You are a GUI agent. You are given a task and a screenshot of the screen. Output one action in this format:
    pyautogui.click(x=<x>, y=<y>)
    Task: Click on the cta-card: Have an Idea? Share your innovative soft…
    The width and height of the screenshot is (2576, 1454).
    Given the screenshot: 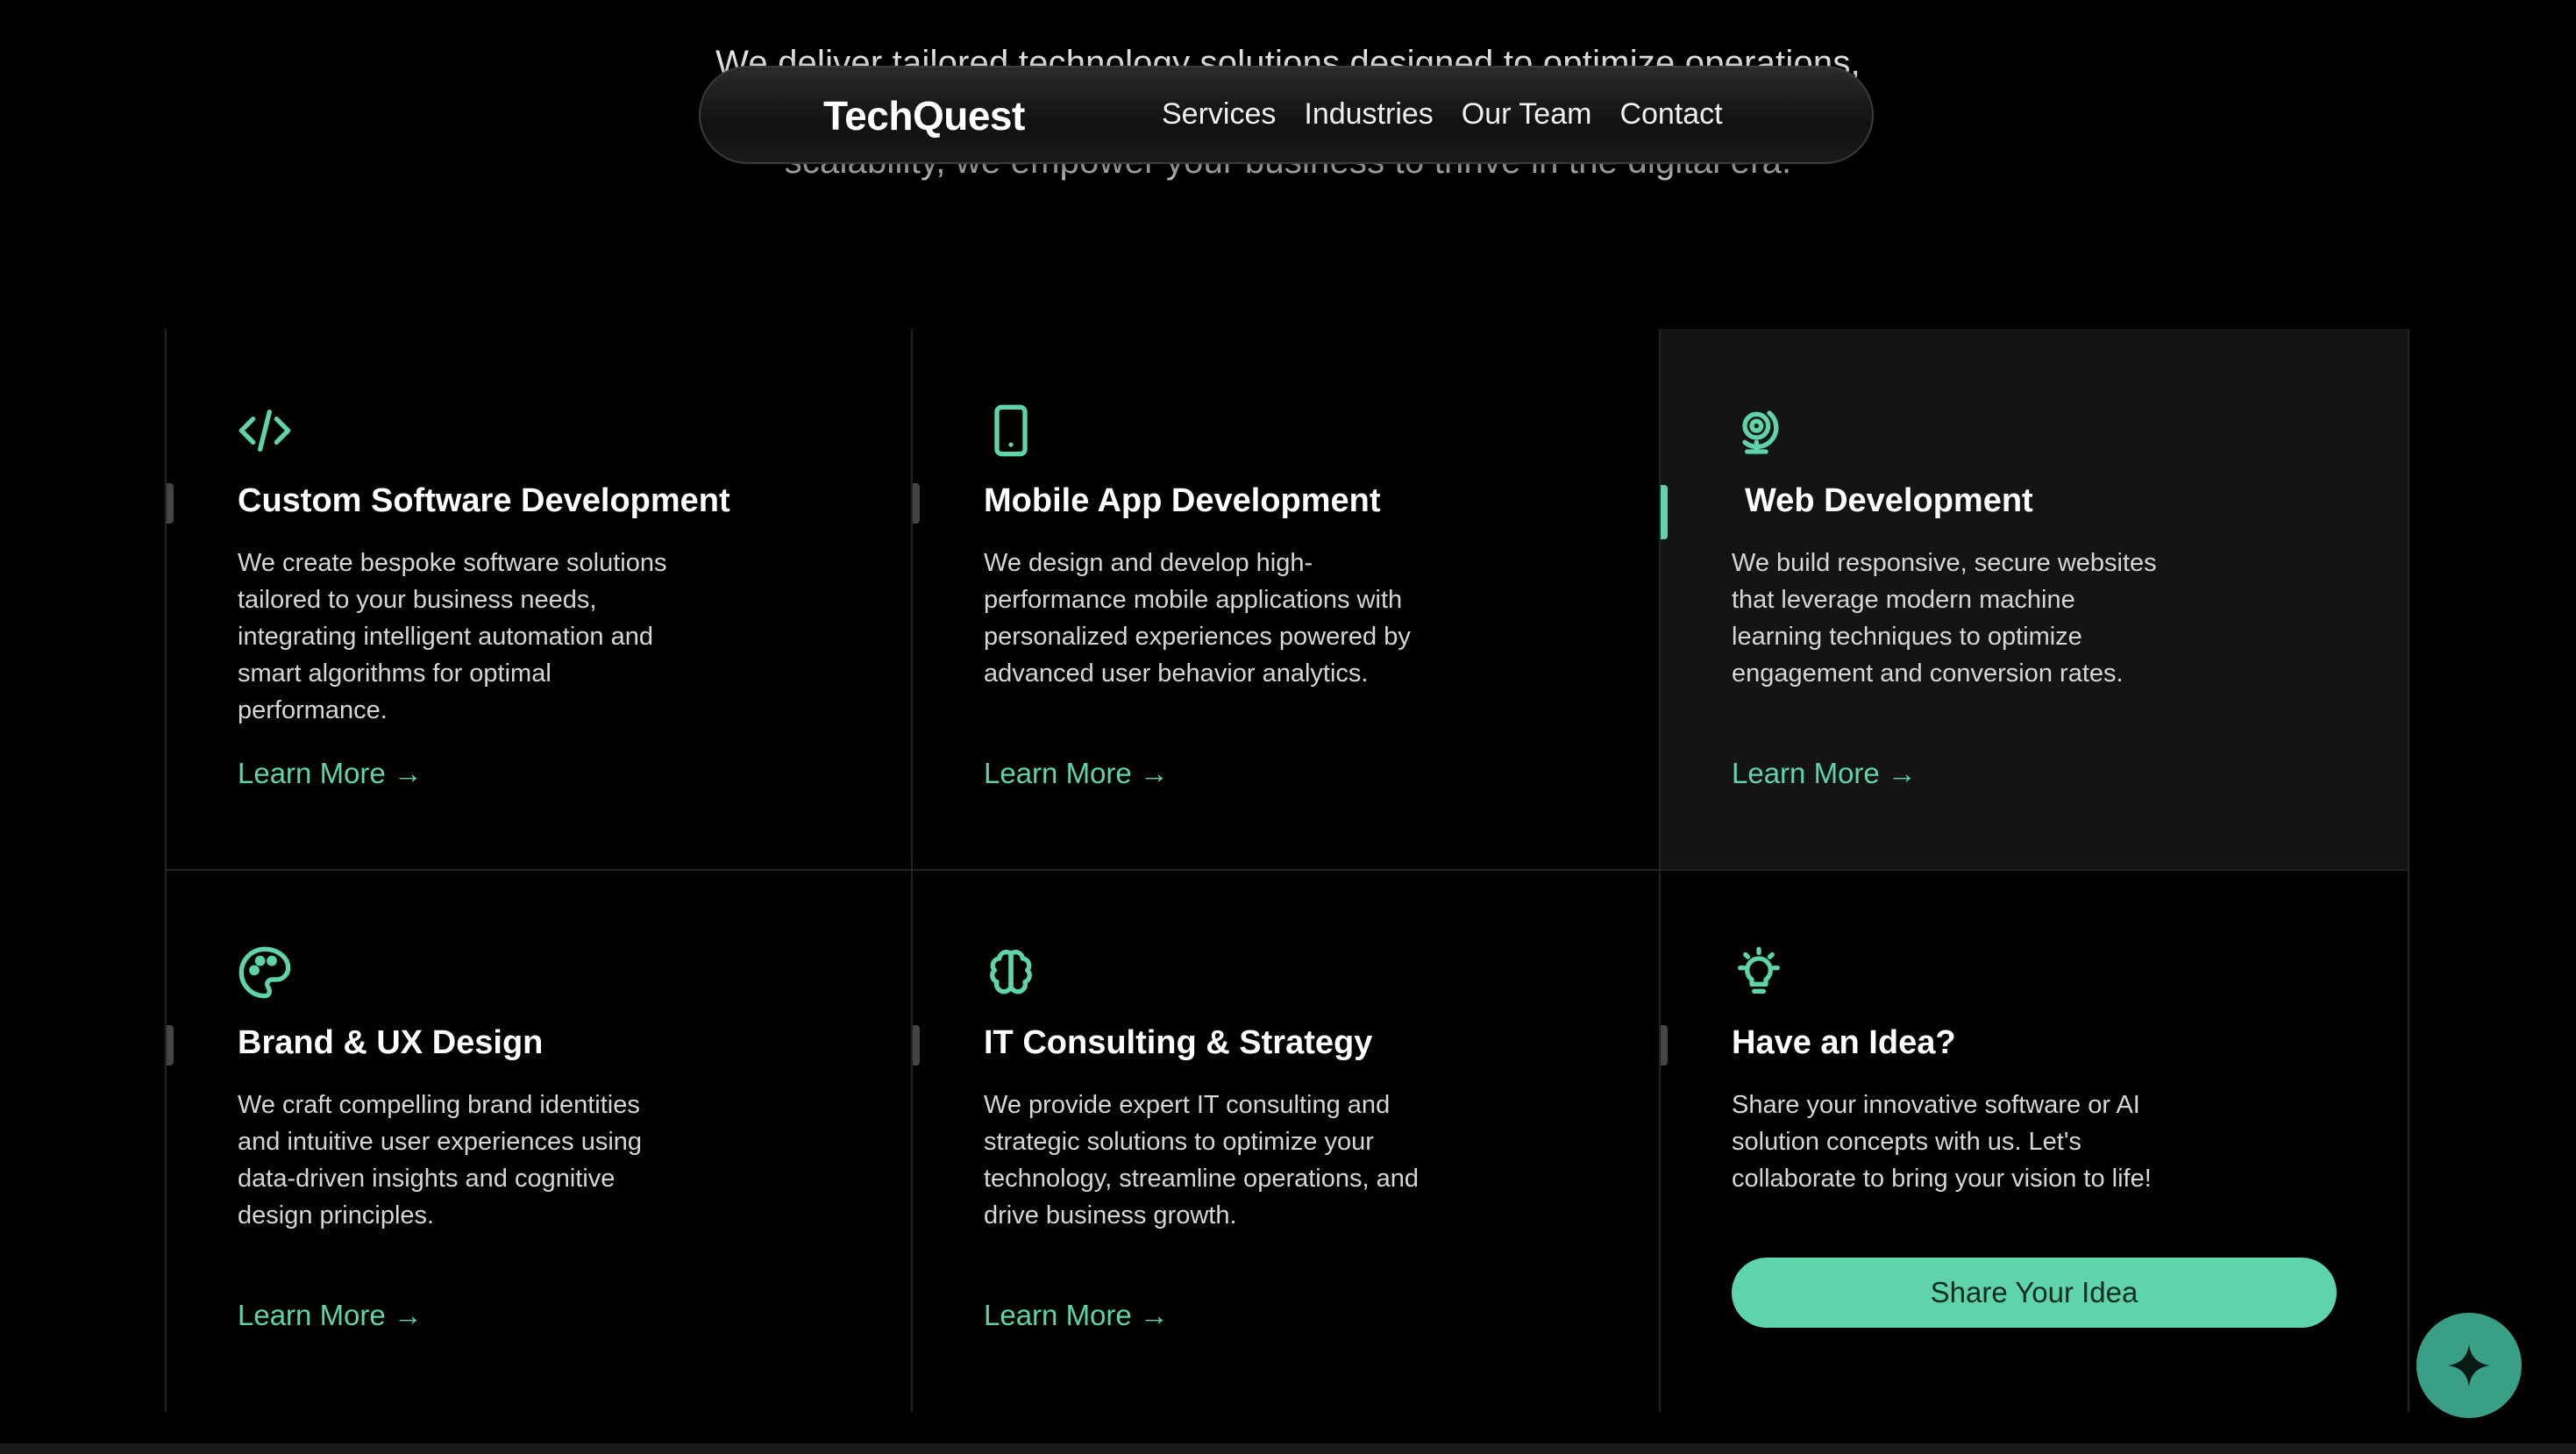 What is the action you would take?
    pyautogui.click(x=2034, y=1142)
    